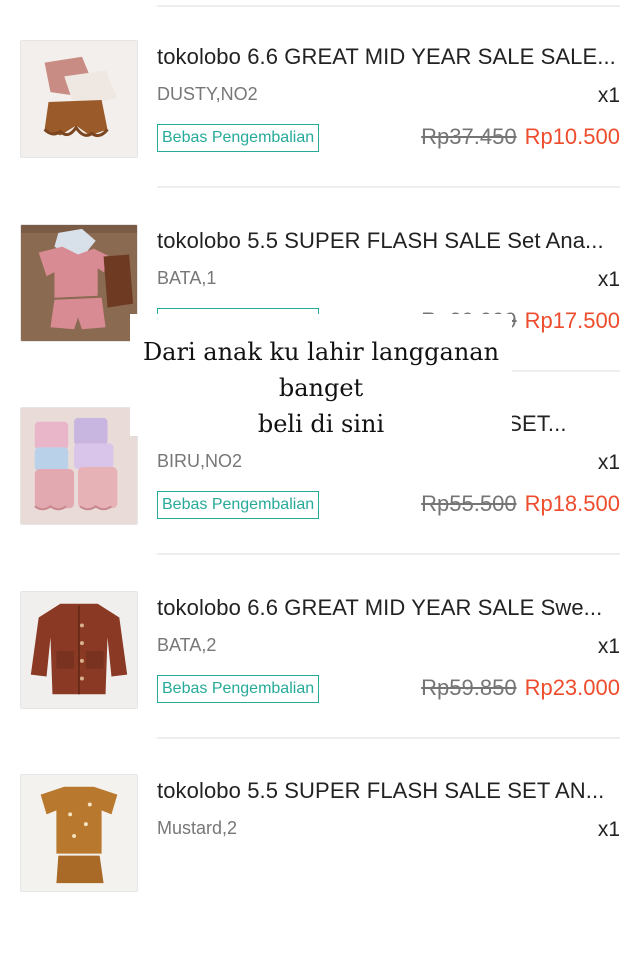  Describe the element at coordinates (187, 278) in the screenshot. I see `product-variant: BATA,1` at that location.